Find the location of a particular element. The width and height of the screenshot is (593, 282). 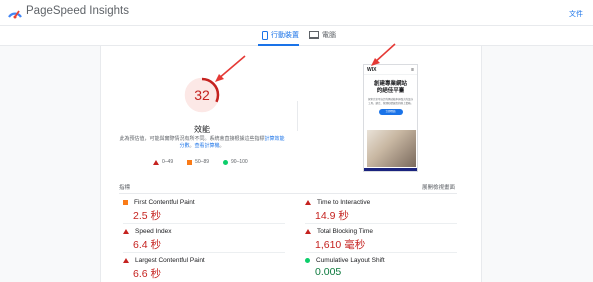

metrics-divider is located at coordinates (288, 193).